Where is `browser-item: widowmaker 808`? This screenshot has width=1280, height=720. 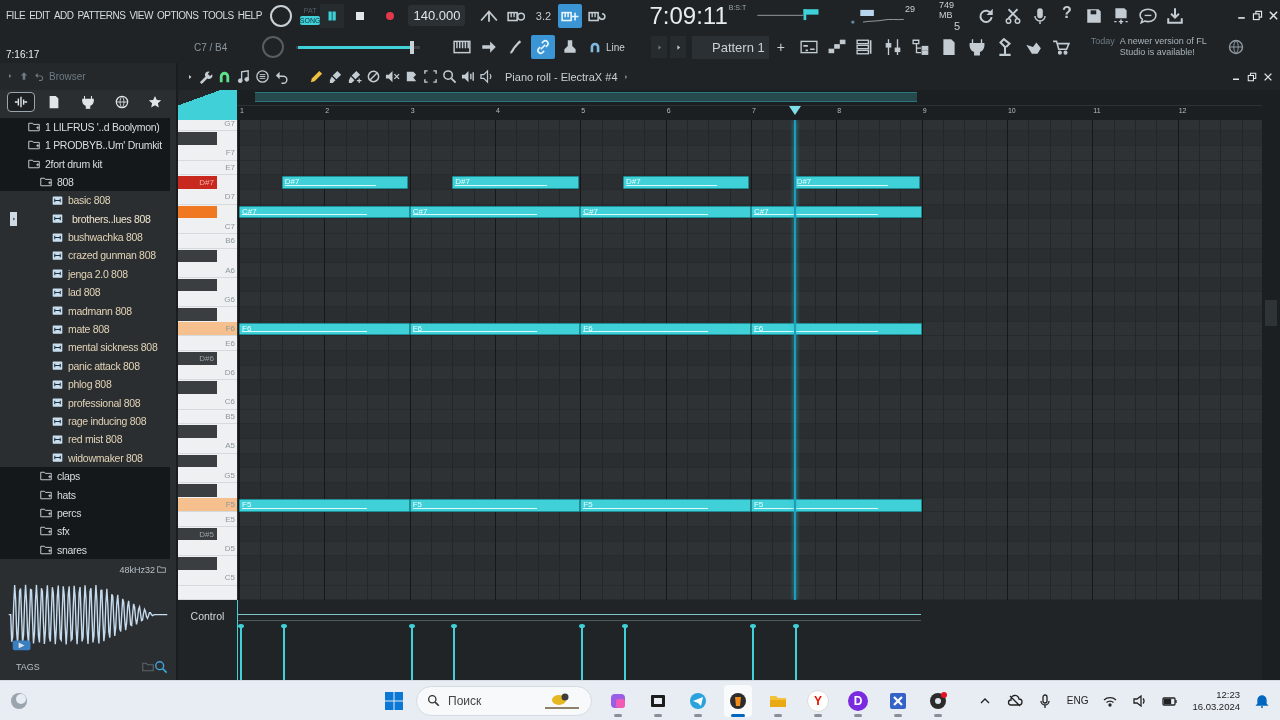 browser-item: widowmaker 808 is located at coordinates (105, 457).